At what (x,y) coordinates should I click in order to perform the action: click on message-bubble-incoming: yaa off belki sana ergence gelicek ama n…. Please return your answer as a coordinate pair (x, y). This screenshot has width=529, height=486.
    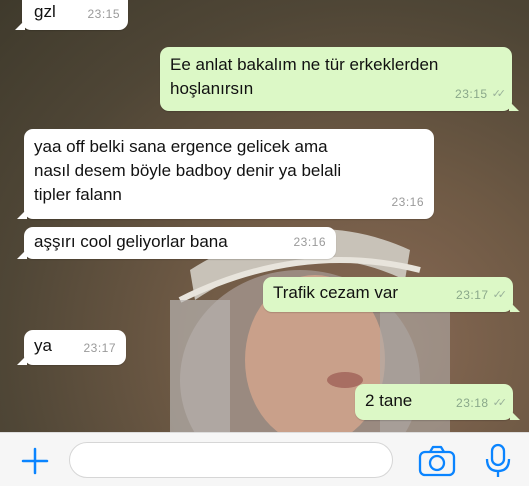
    Looking at the image, I should click on (225, 174).